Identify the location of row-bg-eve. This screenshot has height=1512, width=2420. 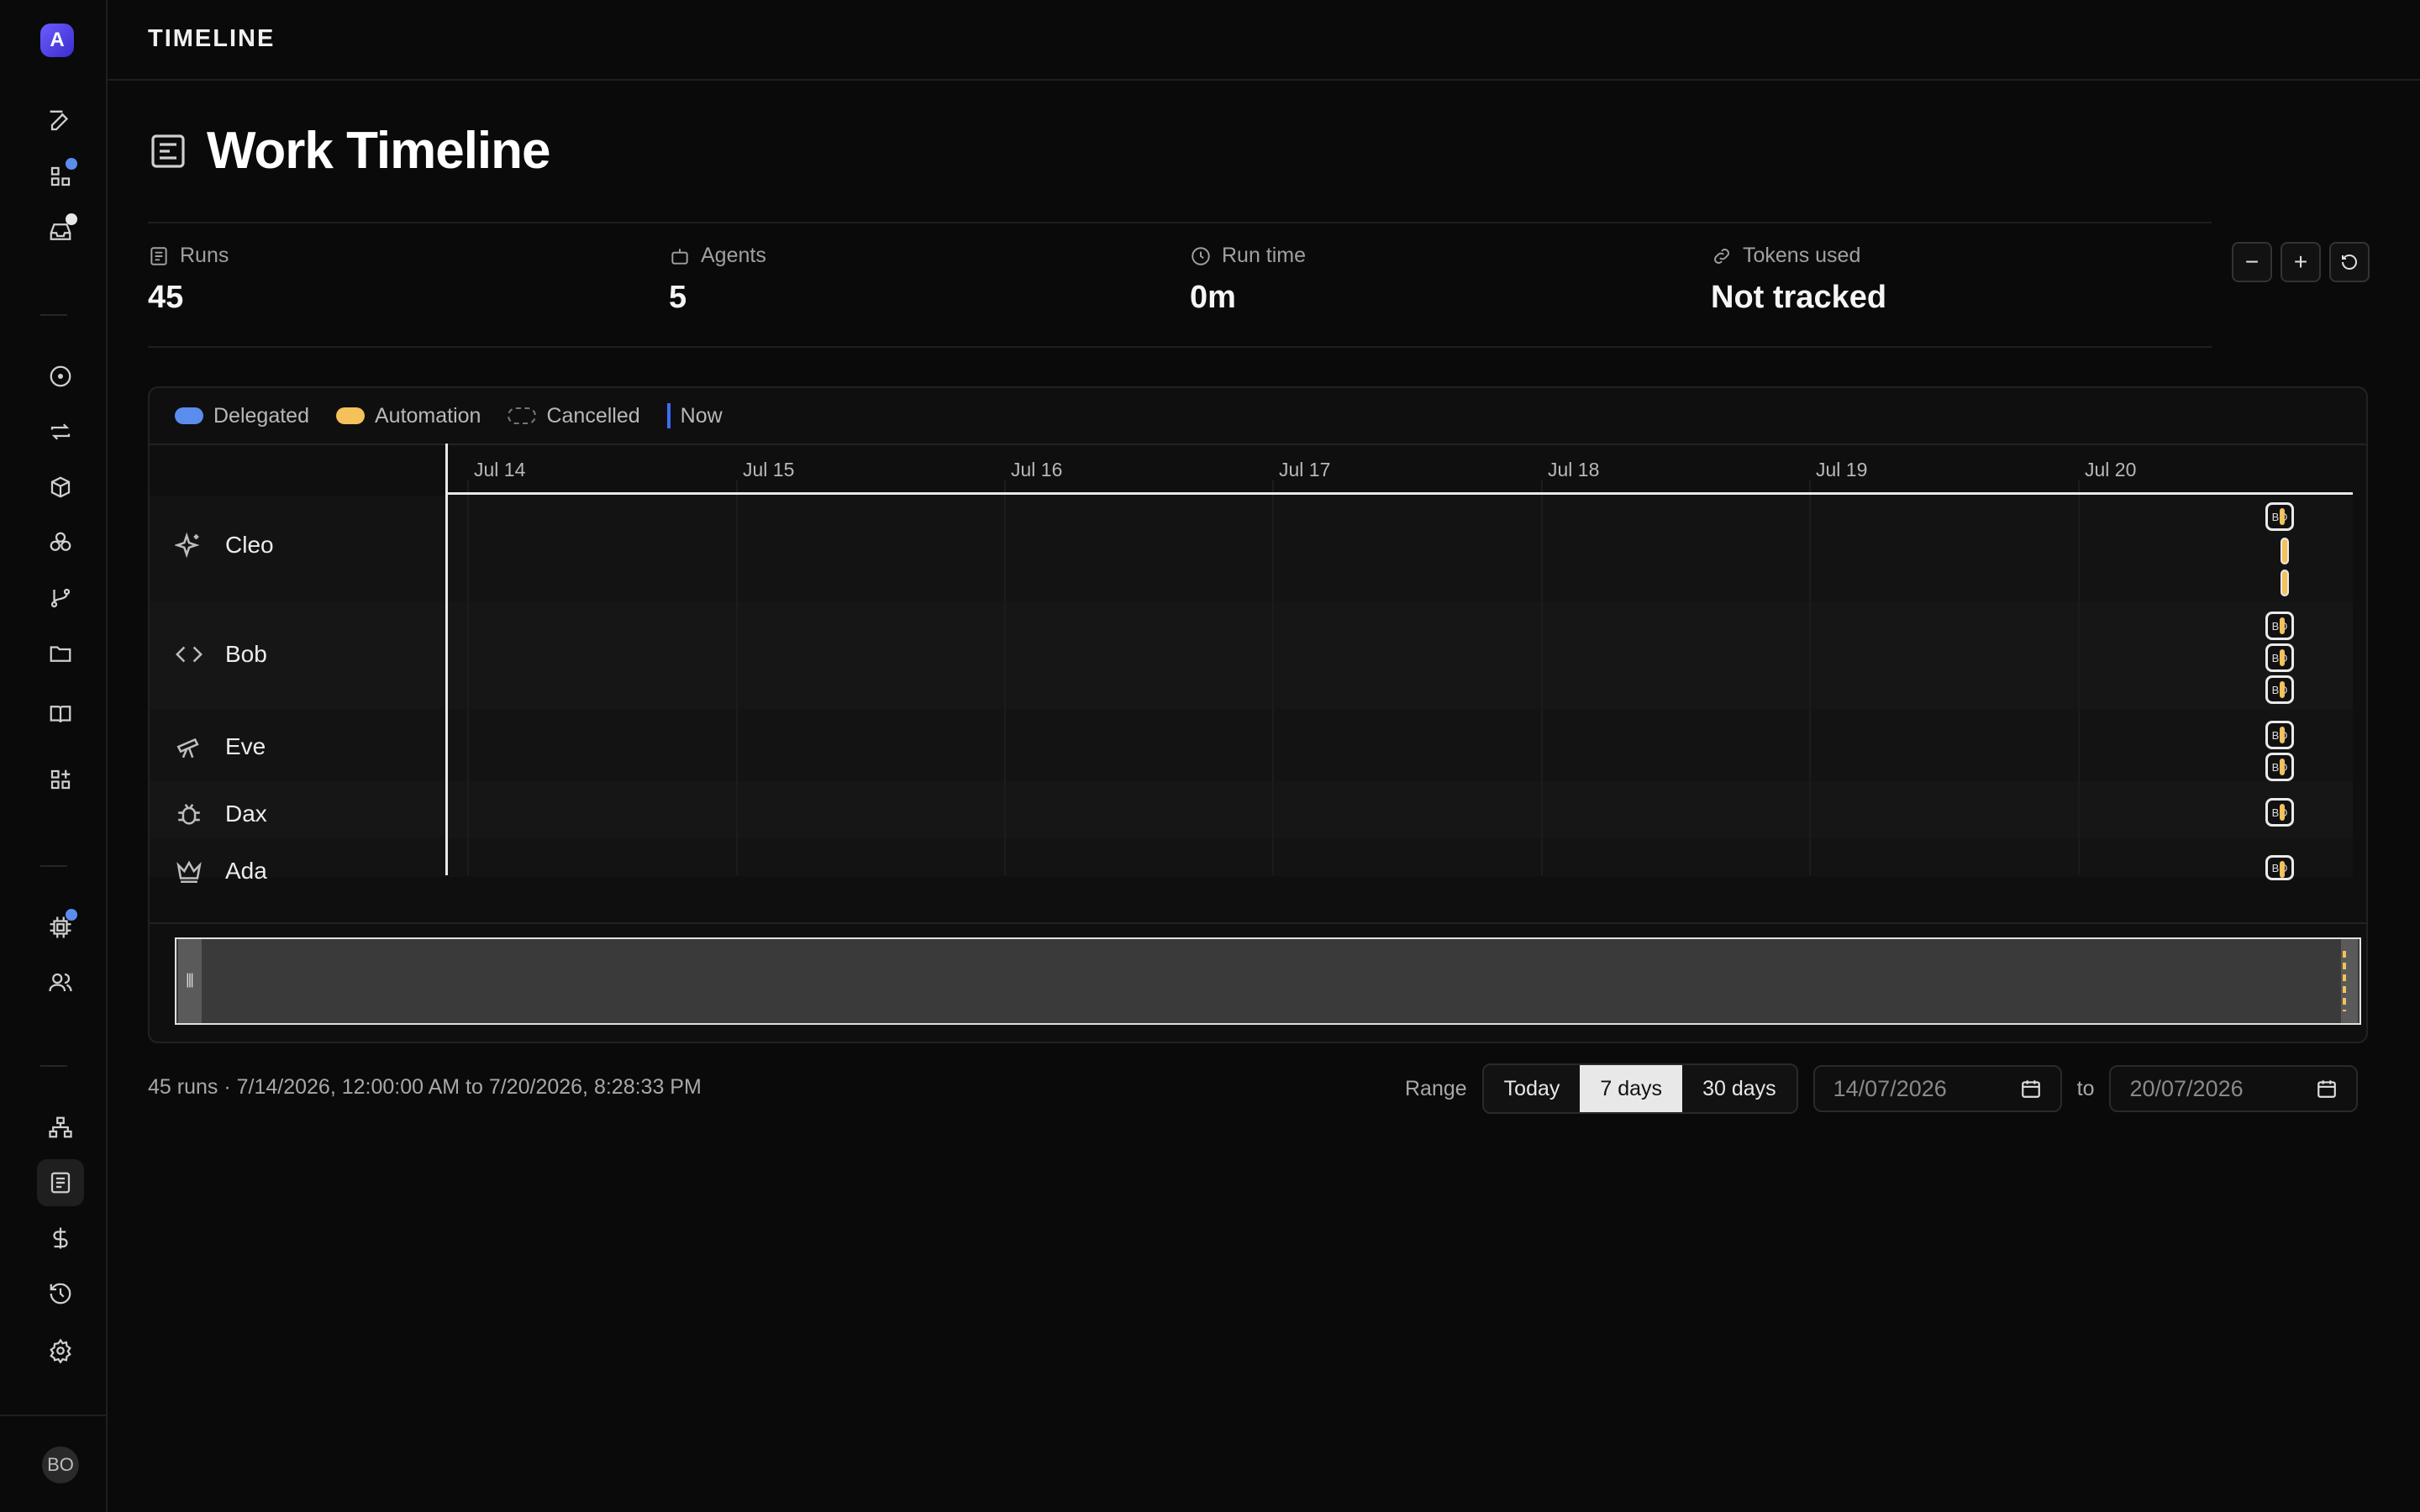
(1252, 745).